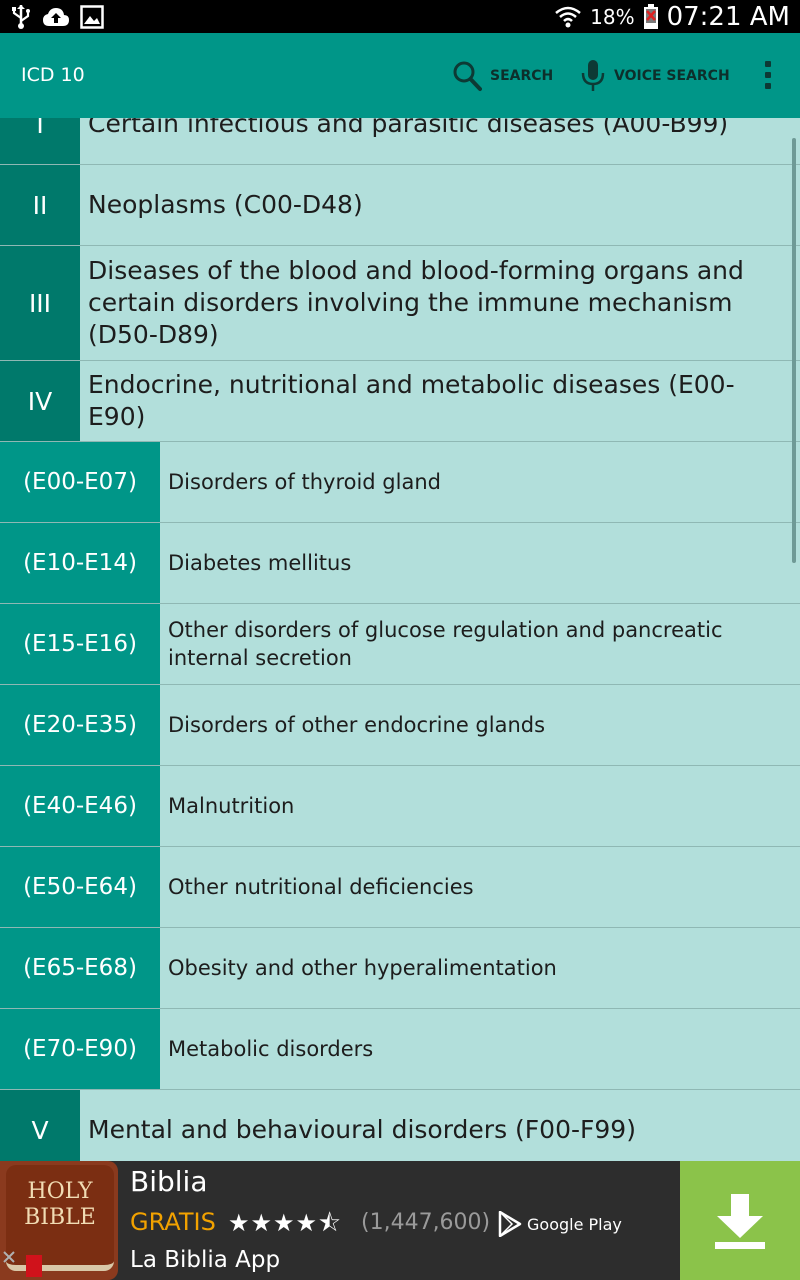 The height and width of the screenshot is (1280, 800). What do you see at coordinates (568, 16) in the screenshot?
I see `wifi-icon` at bounding box center [568, 16].